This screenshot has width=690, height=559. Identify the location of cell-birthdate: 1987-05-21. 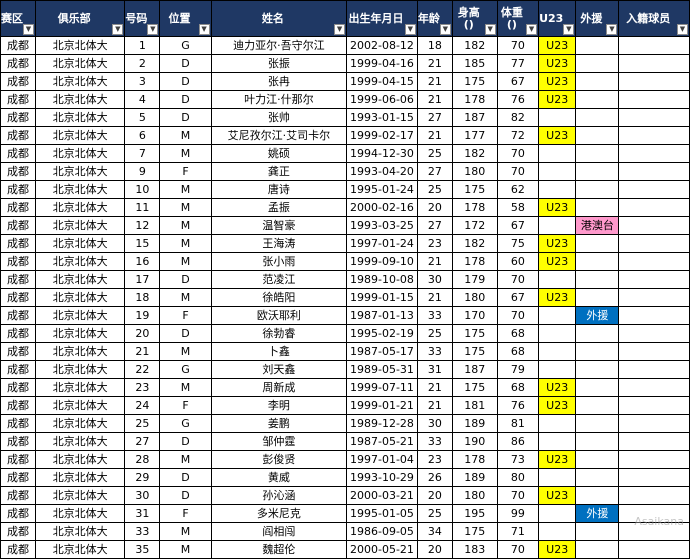
(382, 441).